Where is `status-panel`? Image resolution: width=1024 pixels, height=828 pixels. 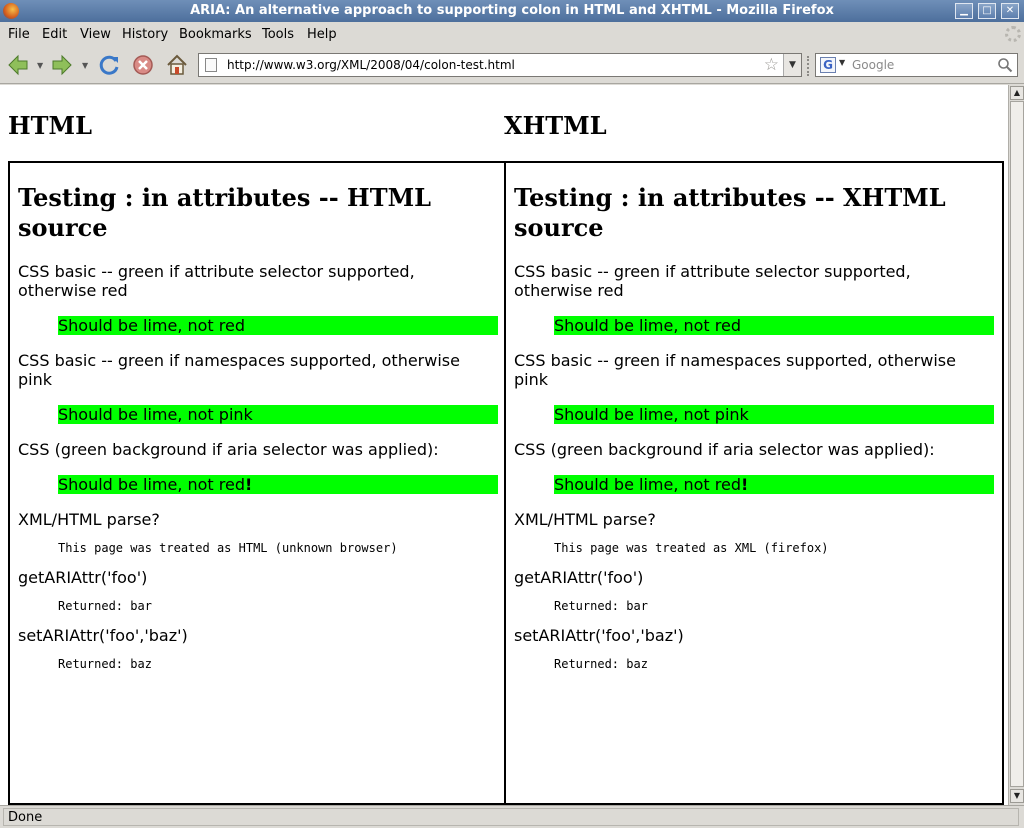
status-panel is located at coordinates (511, 817).